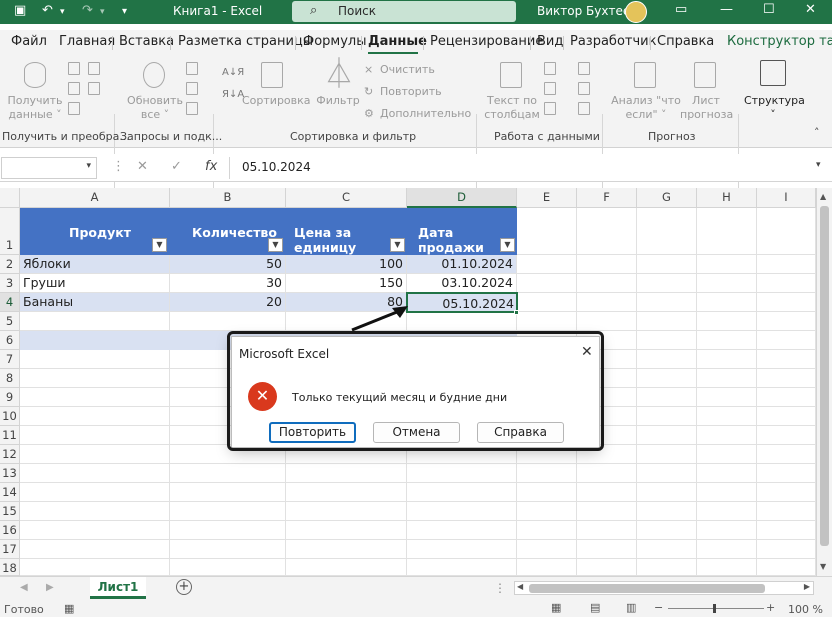  I want to click on expand-formula-icon: ▾, so click(818, 165).